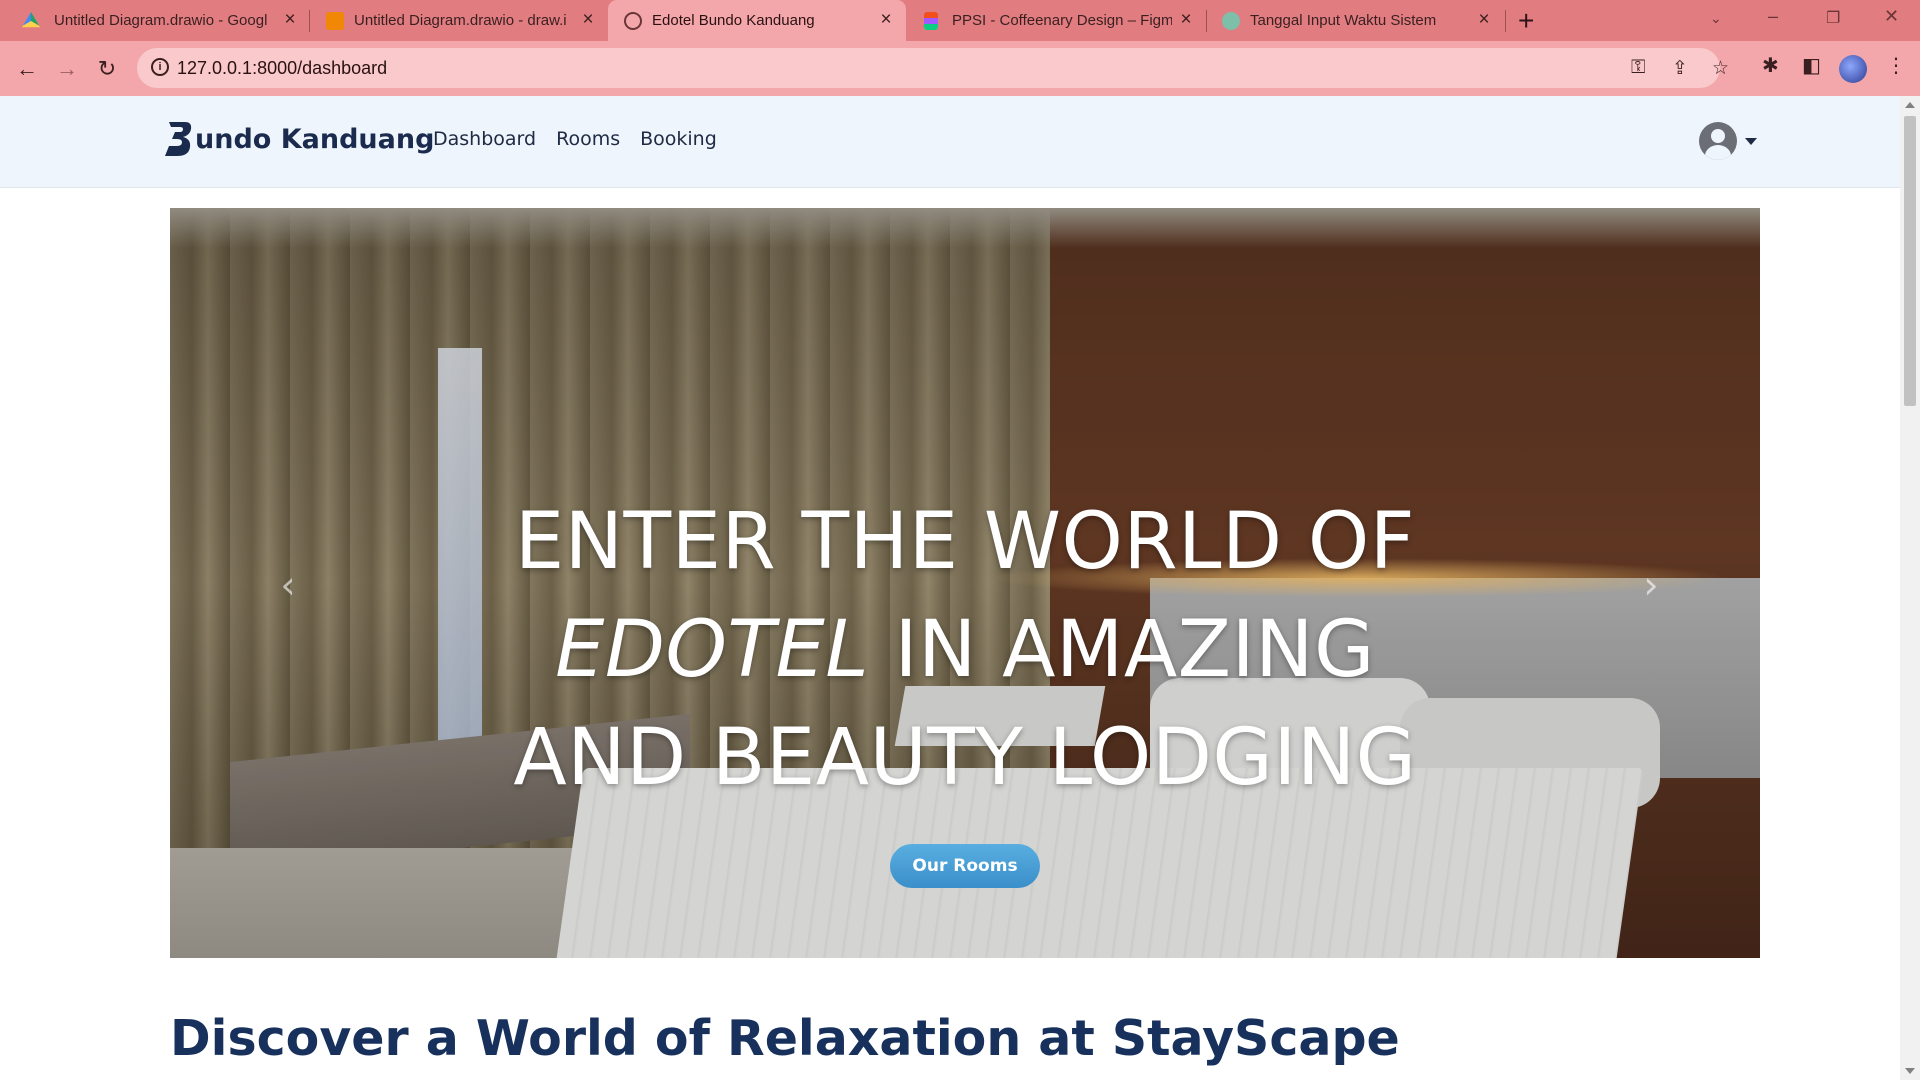 This screenshot has height=1080, width=1920. Describe the element at coordinates (1718, 141) in the screenshot. I see `user-circle-icon` at that location.